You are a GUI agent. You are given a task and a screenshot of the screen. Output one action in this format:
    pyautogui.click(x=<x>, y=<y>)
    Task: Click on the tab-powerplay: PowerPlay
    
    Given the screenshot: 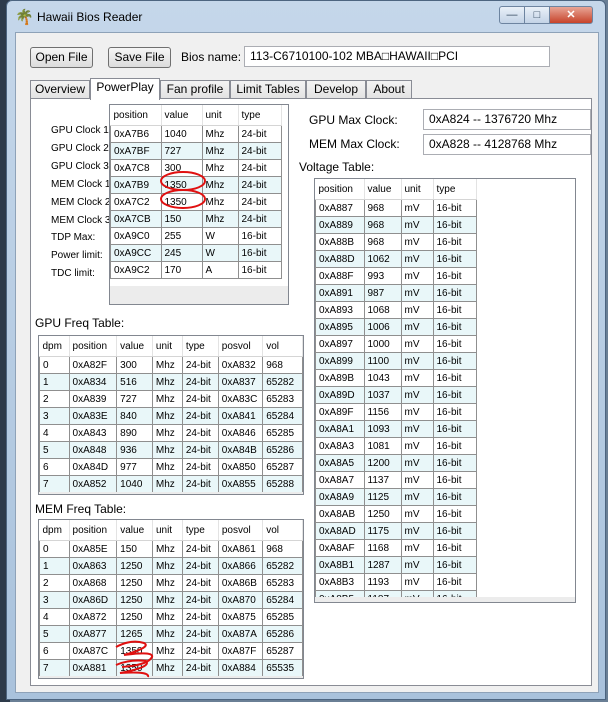 What is the action you would take?
    pyautogui.click(x=125, y=89)
    